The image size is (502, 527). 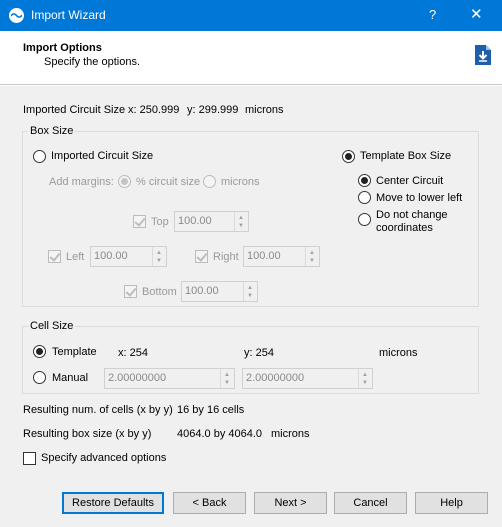 What do you see at coordinates (68, 15) in the screenshot?
I see `window-title: Import Wizard` at bounding box center [68, 15].